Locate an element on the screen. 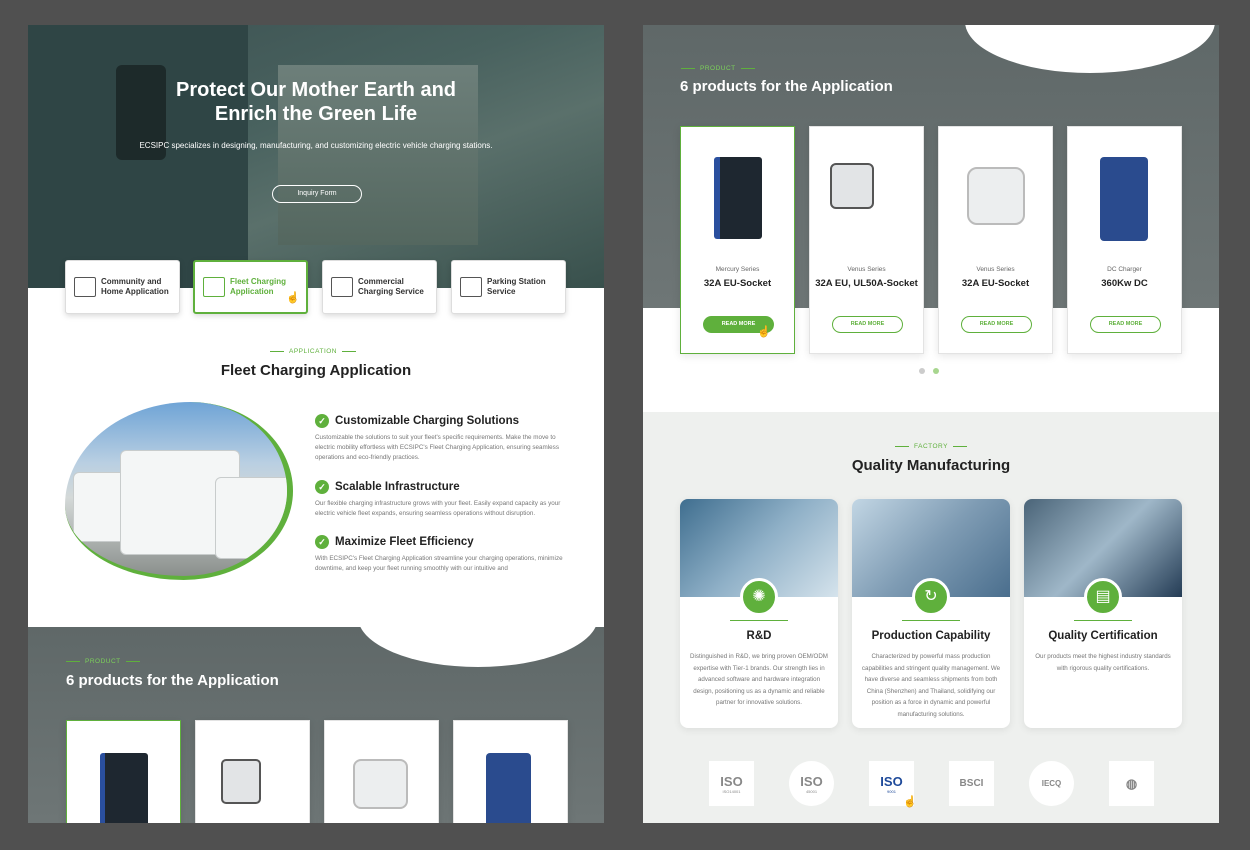 The height and width of the screenshot is (850, 1250). product-card: Mercury Series 32A EU-Socket READ MORE is located at coordinates (737, 240).